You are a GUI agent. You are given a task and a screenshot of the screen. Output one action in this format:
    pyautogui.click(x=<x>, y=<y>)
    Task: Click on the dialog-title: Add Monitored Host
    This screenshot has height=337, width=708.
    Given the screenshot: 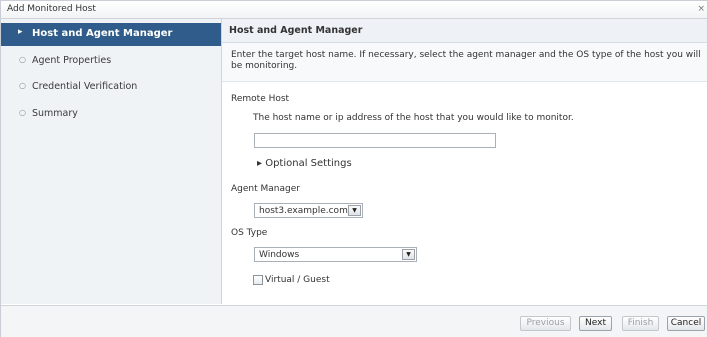 What is the action you would take?
    pyautogui.click(x=51, y=9)
    